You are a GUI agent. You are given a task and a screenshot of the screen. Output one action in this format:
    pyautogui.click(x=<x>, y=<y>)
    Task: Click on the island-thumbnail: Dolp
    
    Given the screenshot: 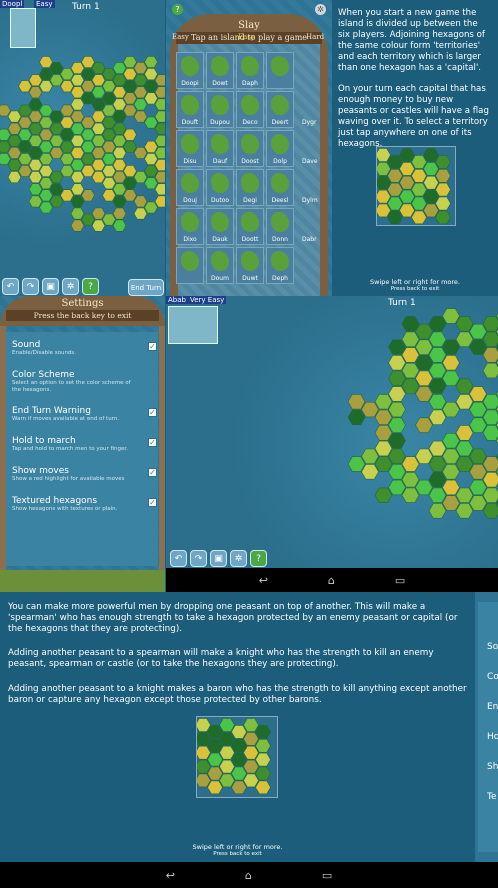 What is the action you would take?
    pyautogui.click(x=280, y=148)
    